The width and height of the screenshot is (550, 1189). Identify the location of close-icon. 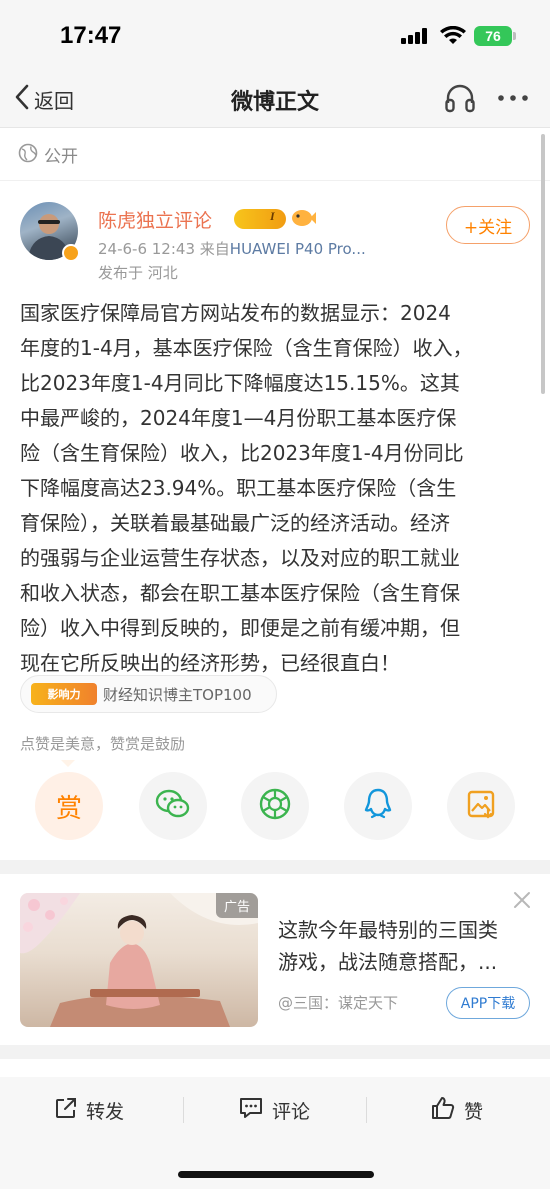
(522, 902).